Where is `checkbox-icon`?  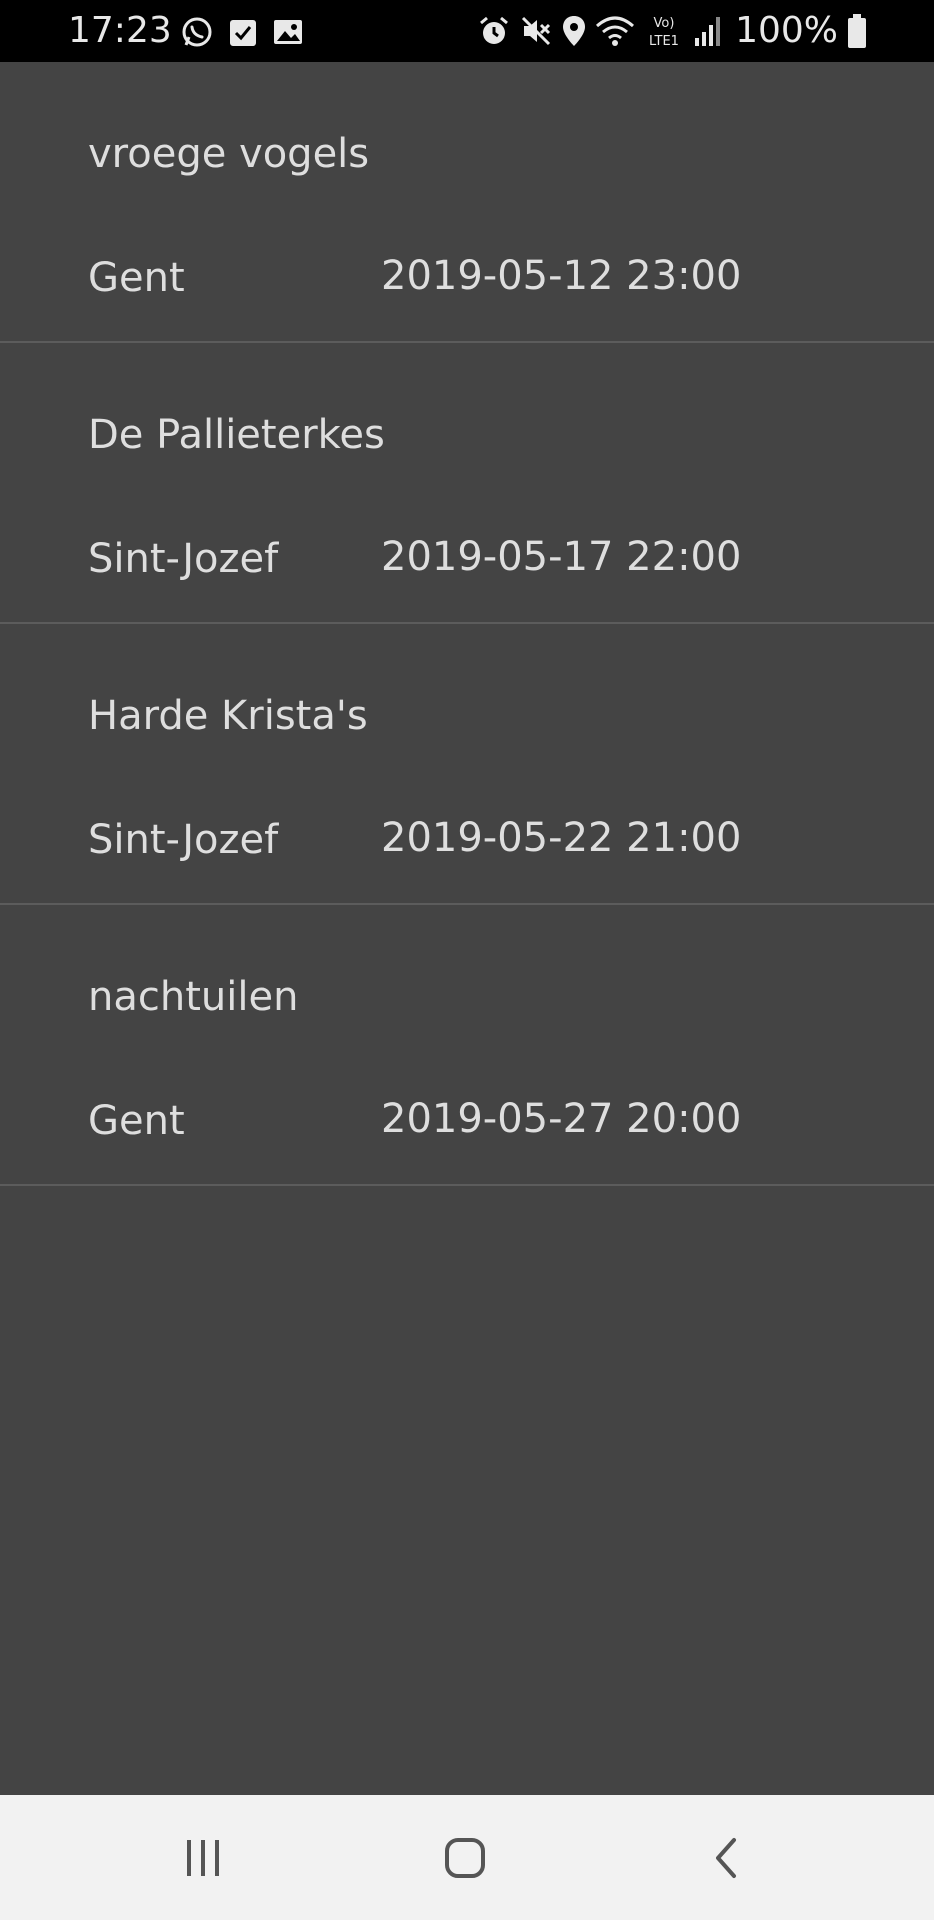
checkbox-icon is located at coordinates (243, 33).